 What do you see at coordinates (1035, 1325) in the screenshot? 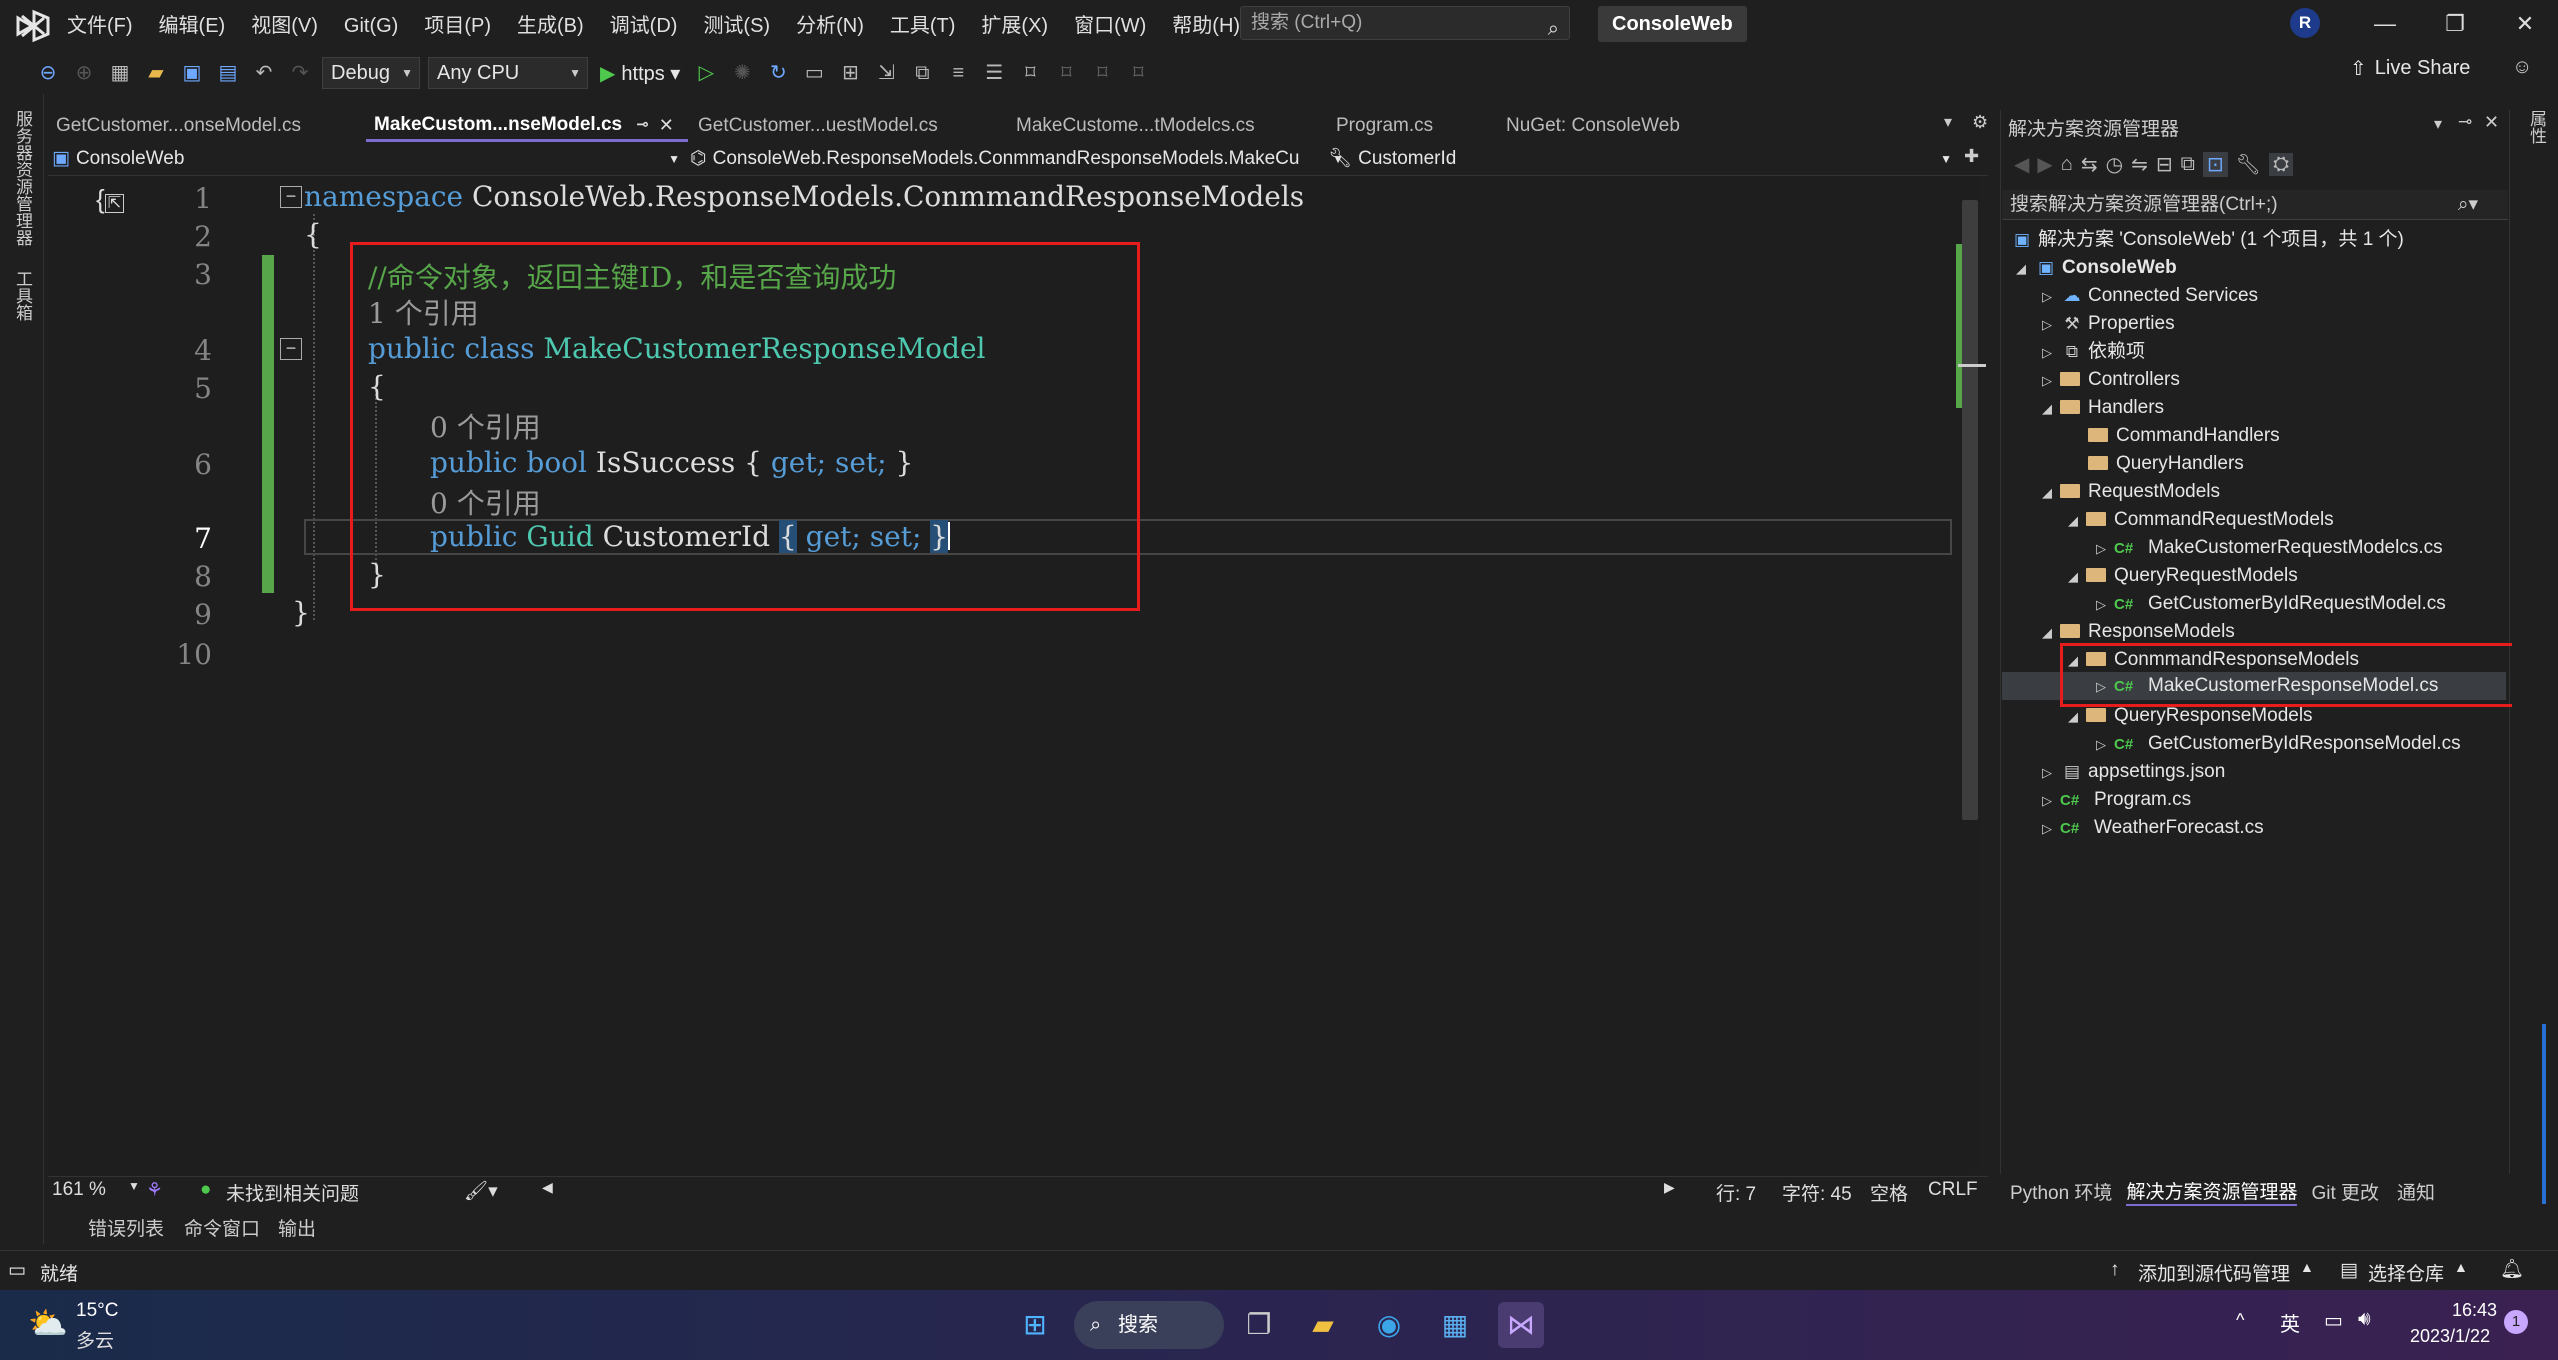
I see `windows-start-icon: ⊞` at bounding box center [1035, 1325].